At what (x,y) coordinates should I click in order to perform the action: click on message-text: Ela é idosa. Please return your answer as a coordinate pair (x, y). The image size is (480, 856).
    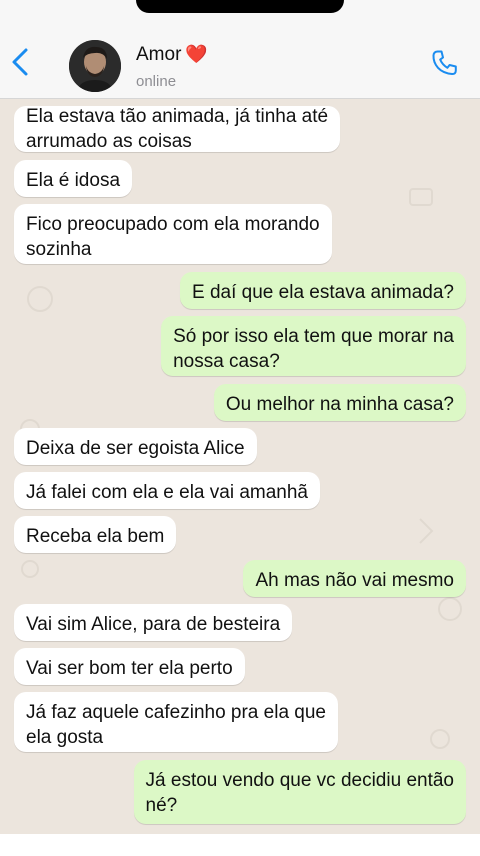
    Looking at the image, I should click on (73, 180).